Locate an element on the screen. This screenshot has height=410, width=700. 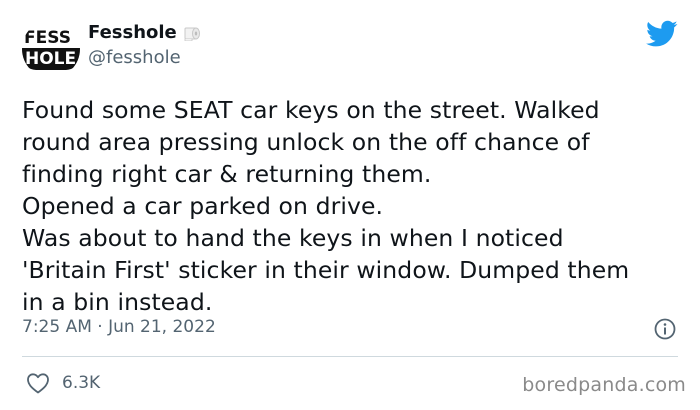
watermark: boredpanda.com is located at coordinates (604, 385).